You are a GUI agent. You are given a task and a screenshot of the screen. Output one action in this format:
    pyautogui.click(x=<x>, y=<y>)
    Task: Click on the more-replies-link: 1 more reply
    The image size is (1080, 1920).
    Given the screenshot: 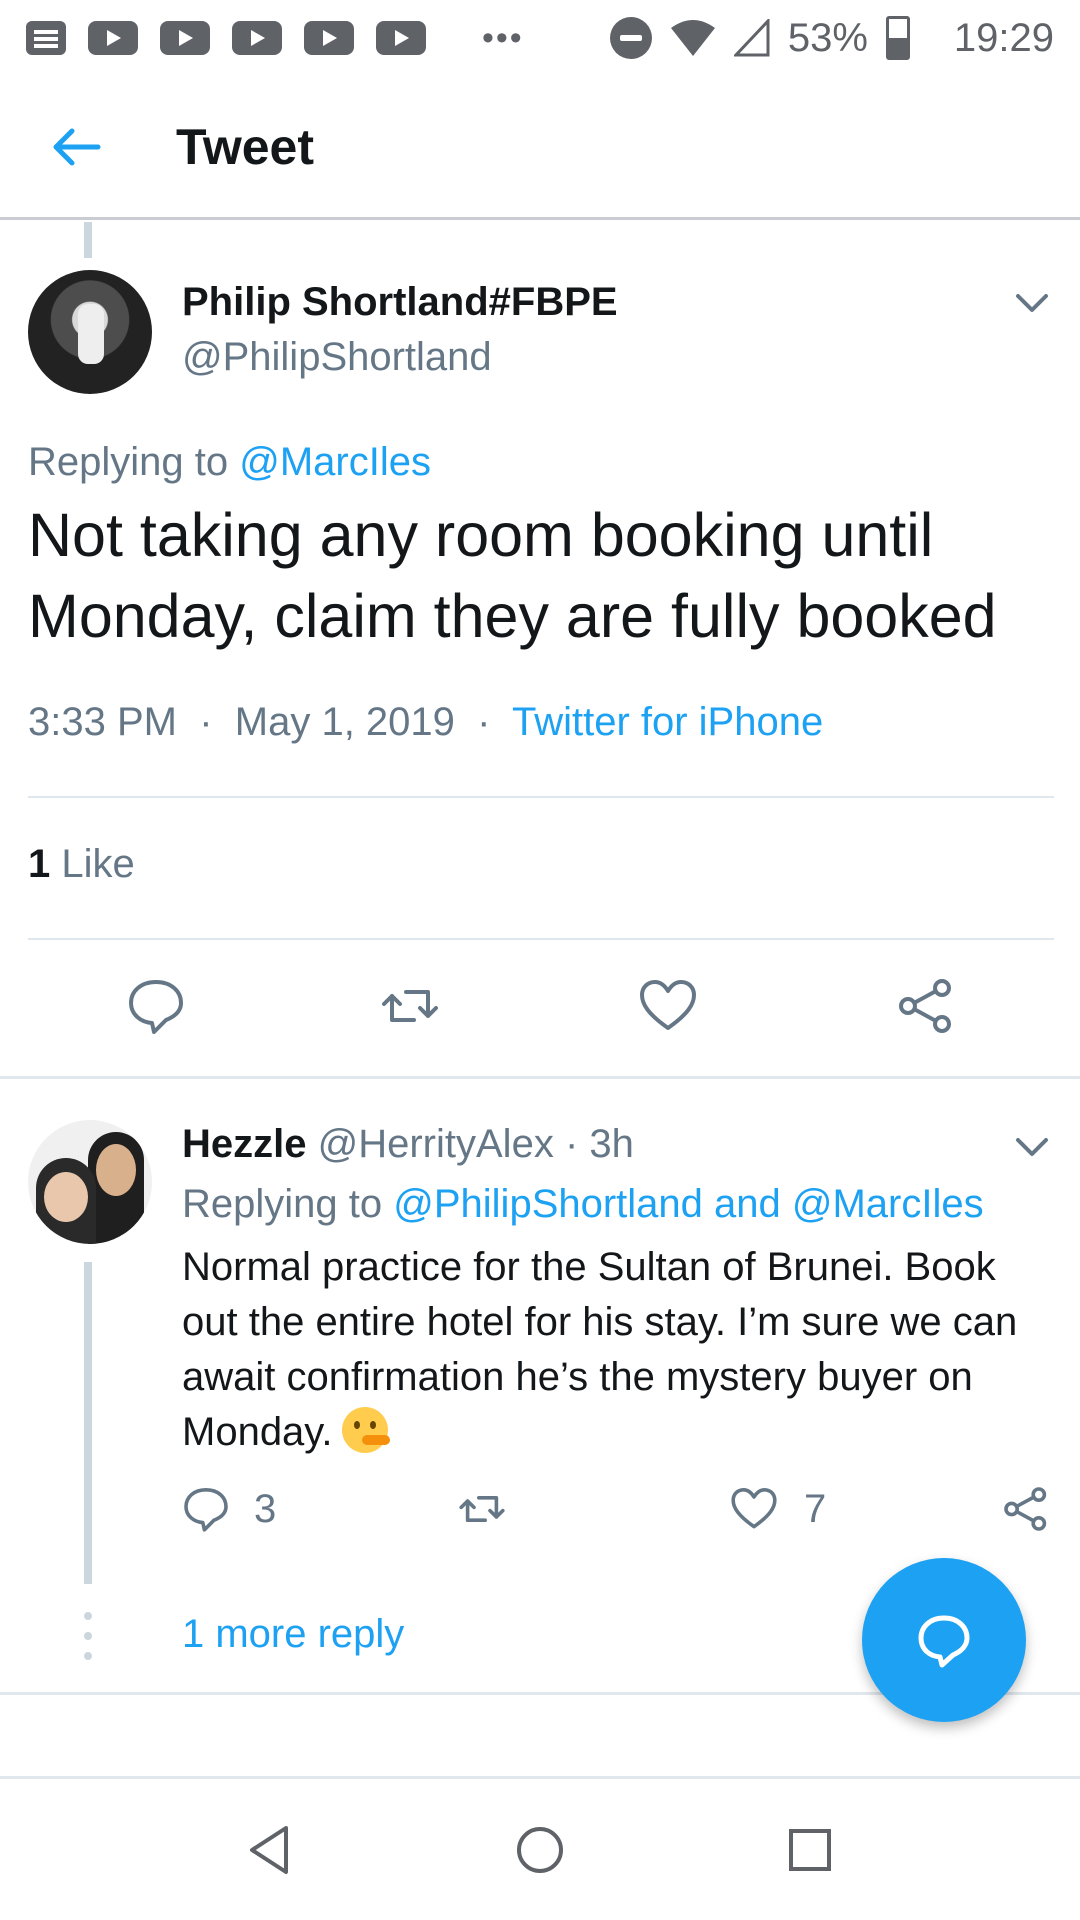 What is the action you would take?
    pyautogui.click(x=293, y=1634)
    